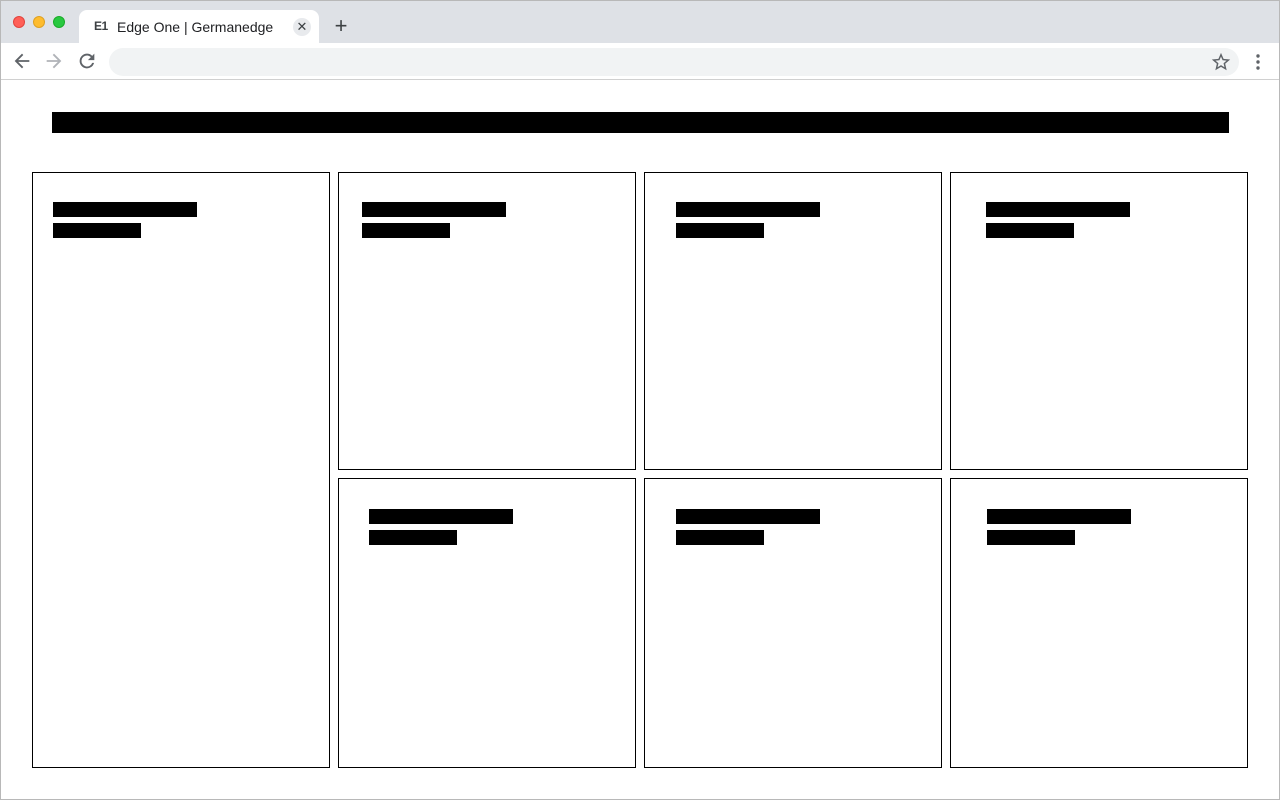 The image size is (1280, 800). Describe the element at coordinates (640, 122) in the screenshot. I see `page-header-placeholder` at that location.